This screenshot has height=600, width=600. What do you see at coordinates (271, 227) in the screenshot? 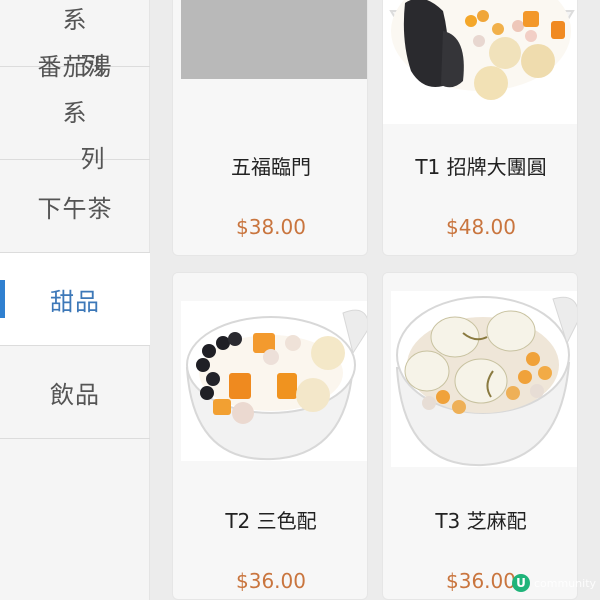
I see `product-price: $38.00` at bounding box center [271, 227].